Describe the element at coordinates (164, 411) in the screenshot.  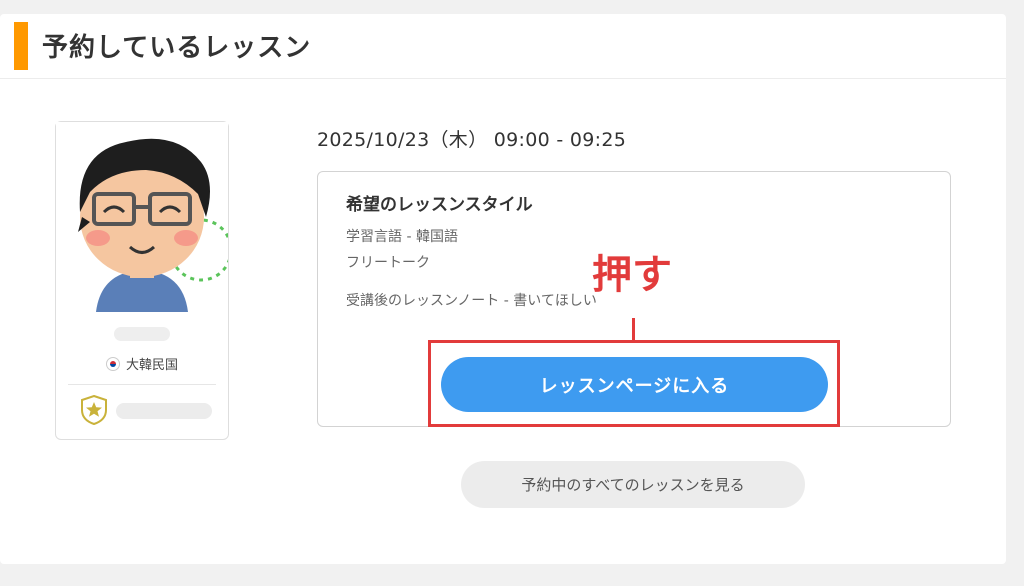
I see `badge-label-blurred` at that location.